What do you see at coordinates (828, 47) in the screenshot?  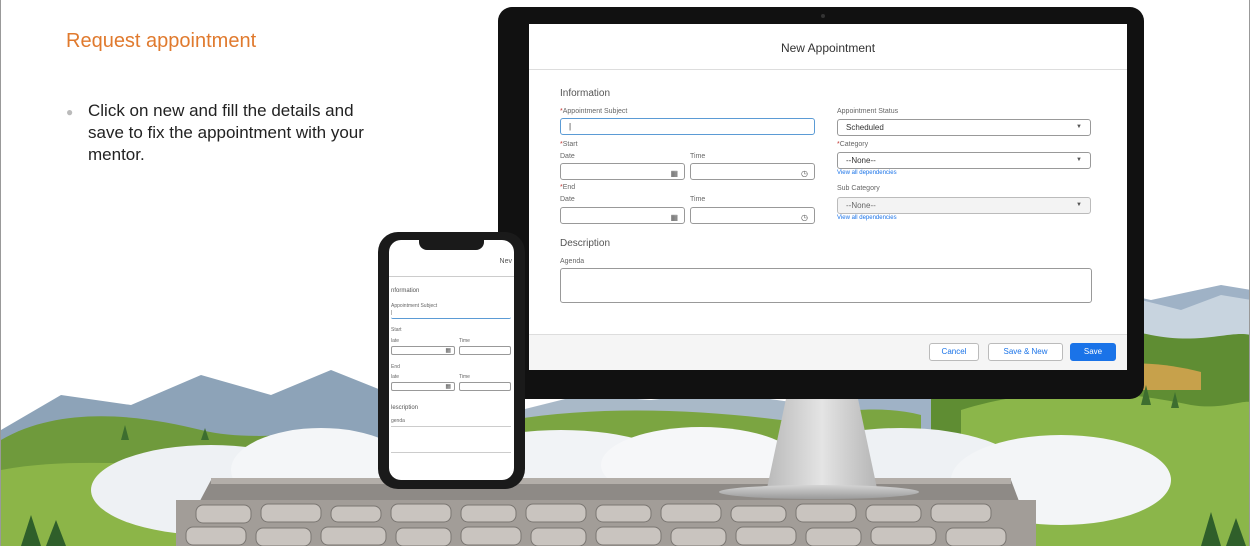 I see `modal-title: New Appointment` at bounding box center [828, 47].